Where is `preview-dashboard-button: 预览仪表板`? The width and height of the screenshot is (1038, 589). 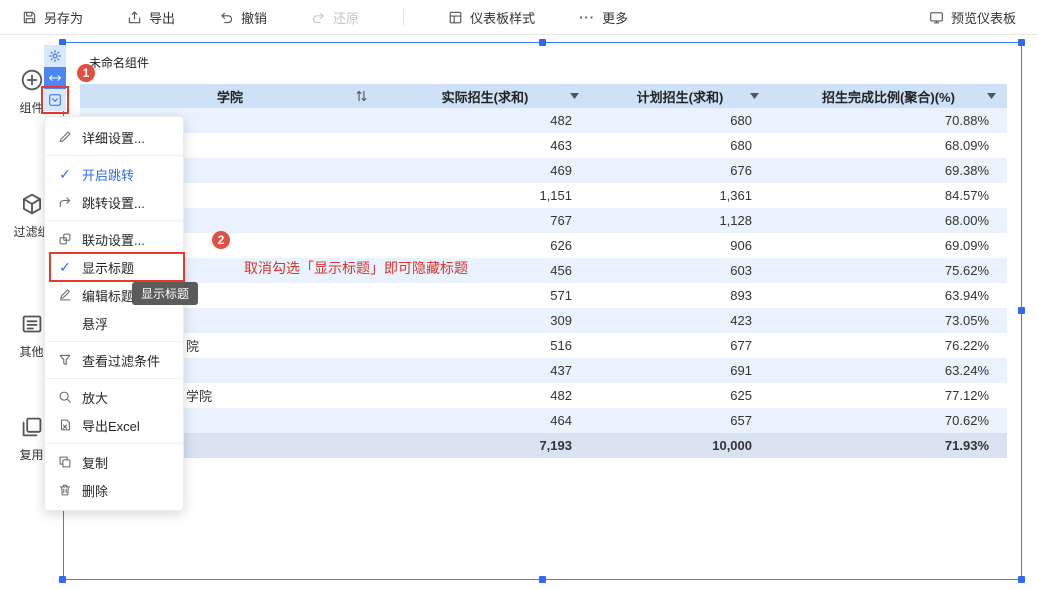
preview-dashboard-button: 预览仪表板 is located at coordinates (972, 17).